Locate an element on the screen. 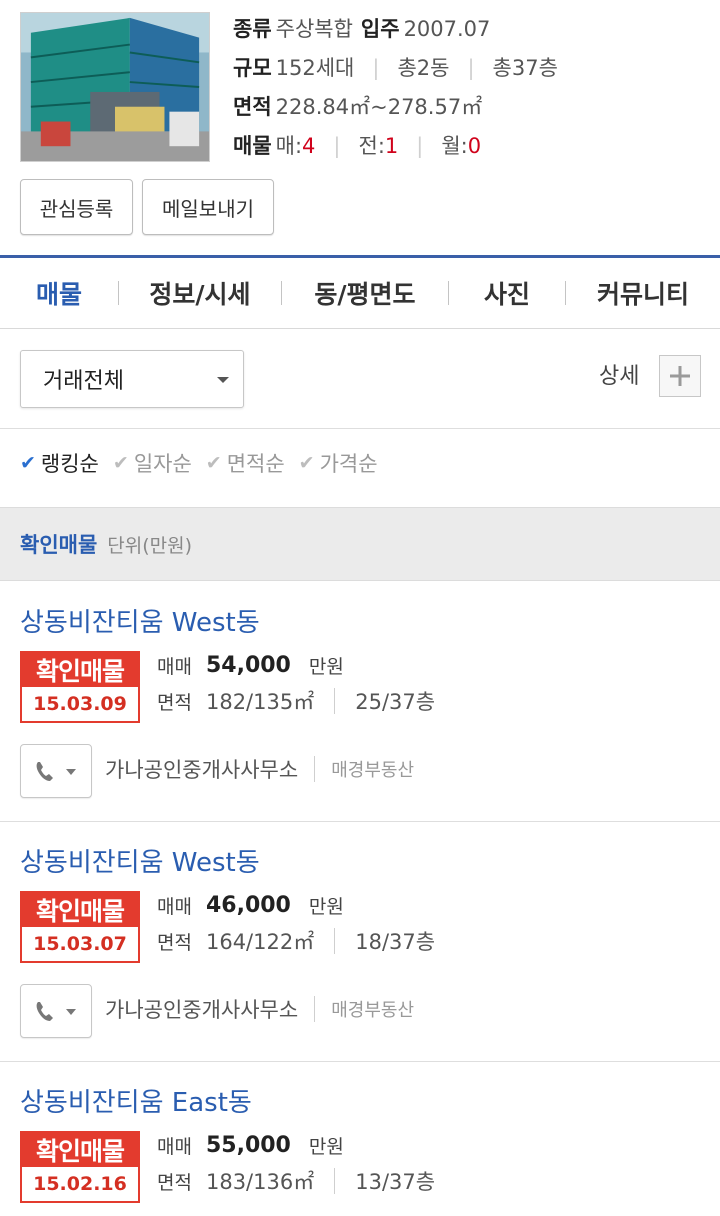  plus-icon is located at coordinates (680, 376).